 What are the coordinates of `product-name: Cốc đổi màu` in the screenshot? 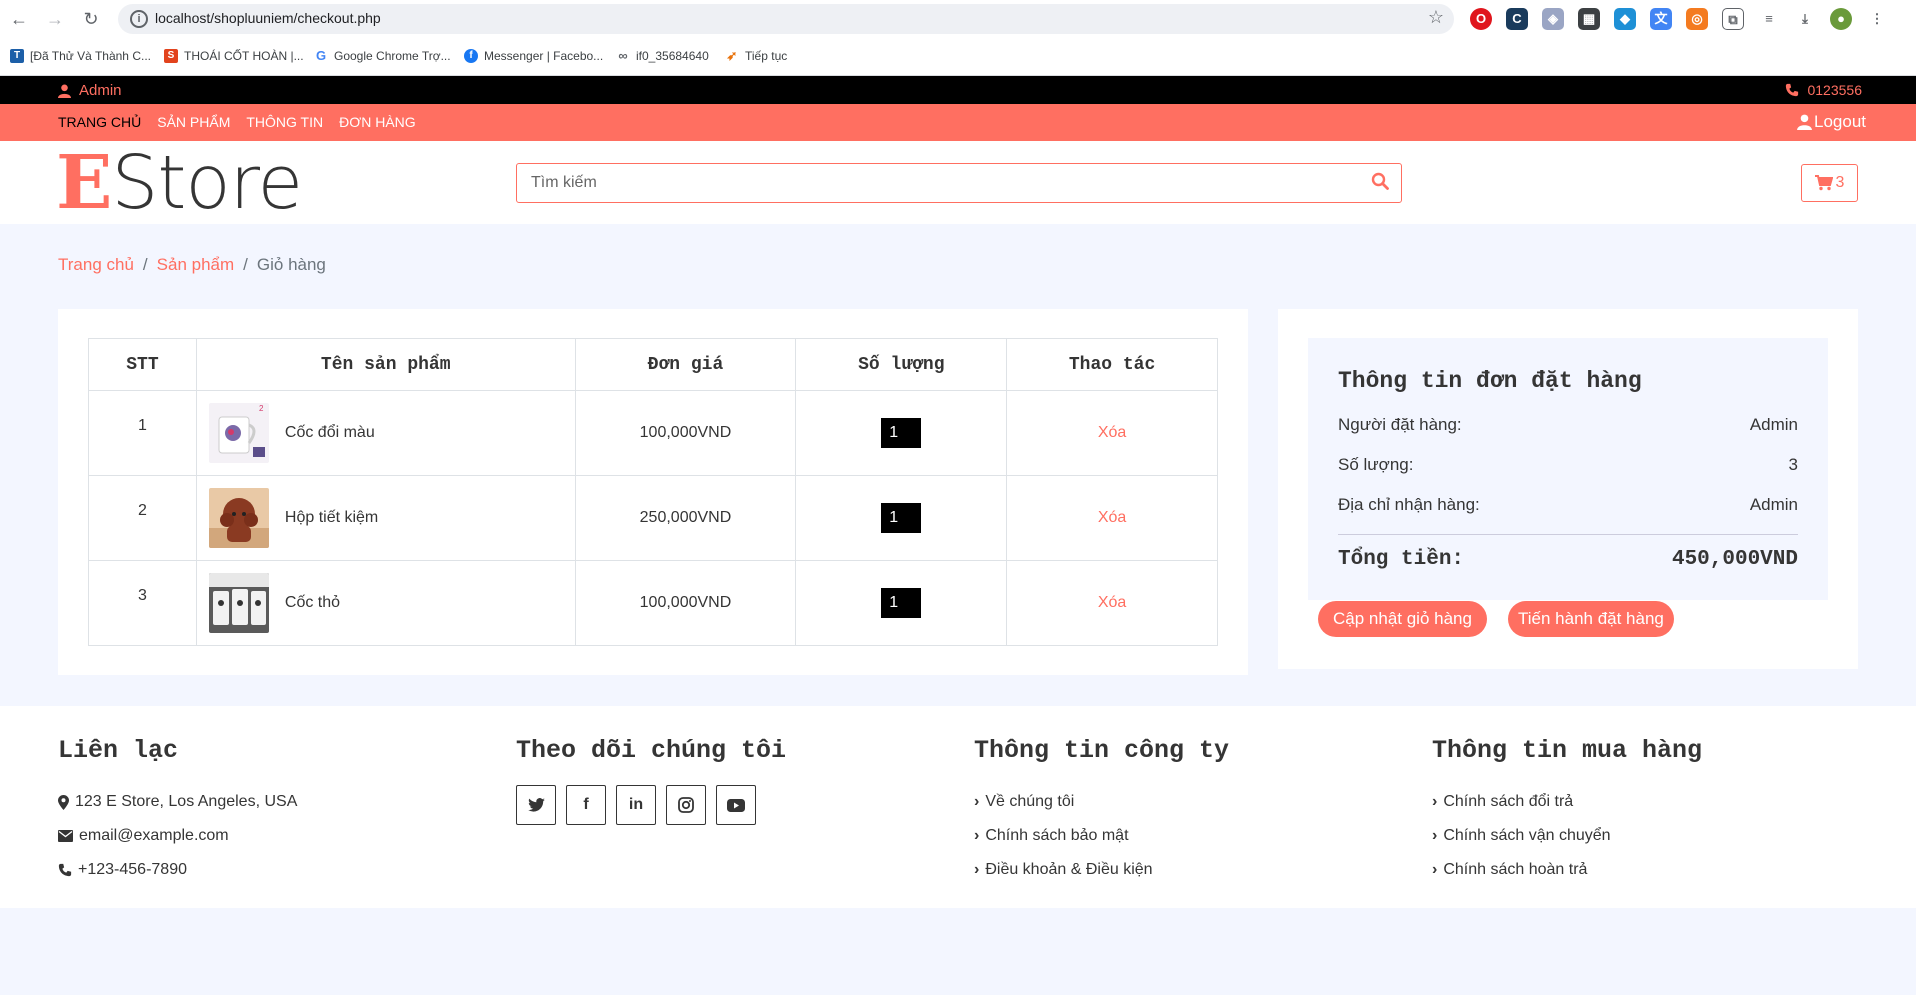 It's located at (330, 433).